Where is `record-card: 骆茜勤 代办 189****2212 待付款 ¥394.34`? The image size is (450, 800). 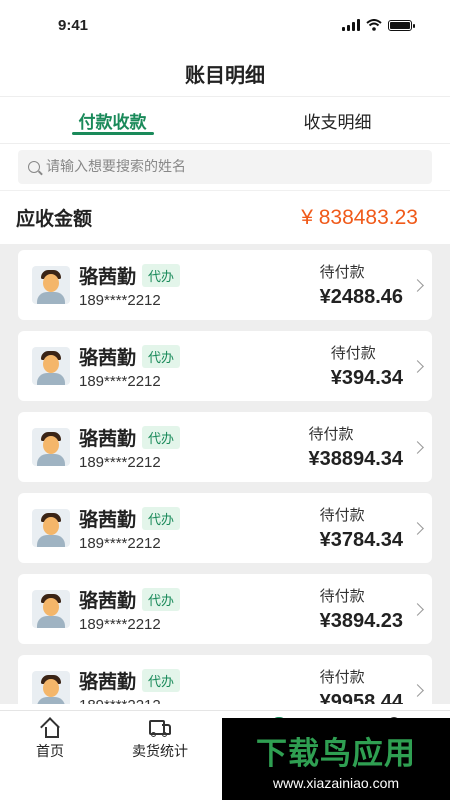 record-card: 骆茜勤 代办 189****2212 待付款 ¥394.34 is located at coordinates (225, 366).